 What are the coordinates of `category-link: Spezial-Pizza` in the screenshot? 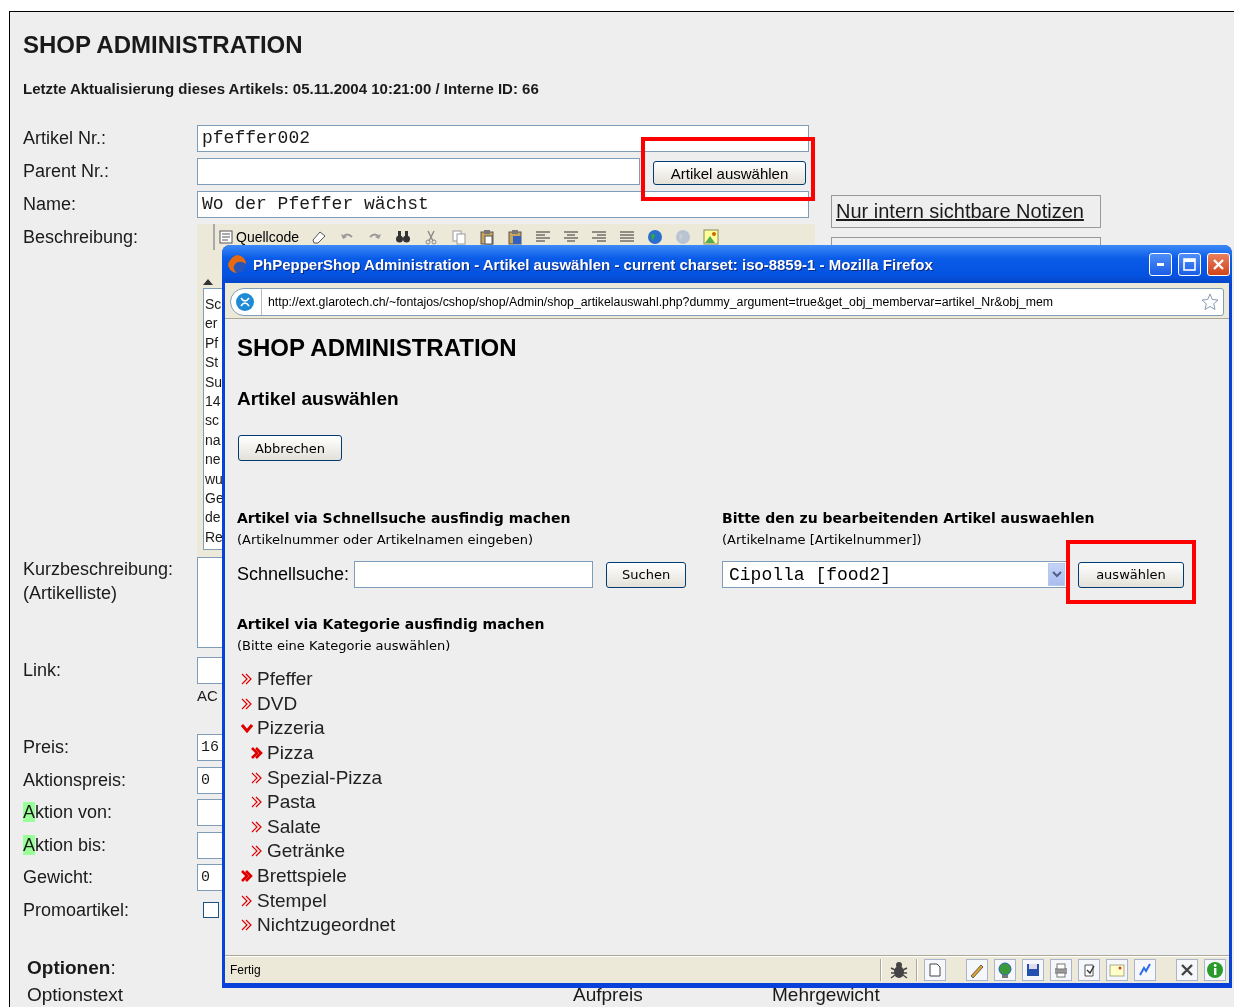 It's located at (325, 777).